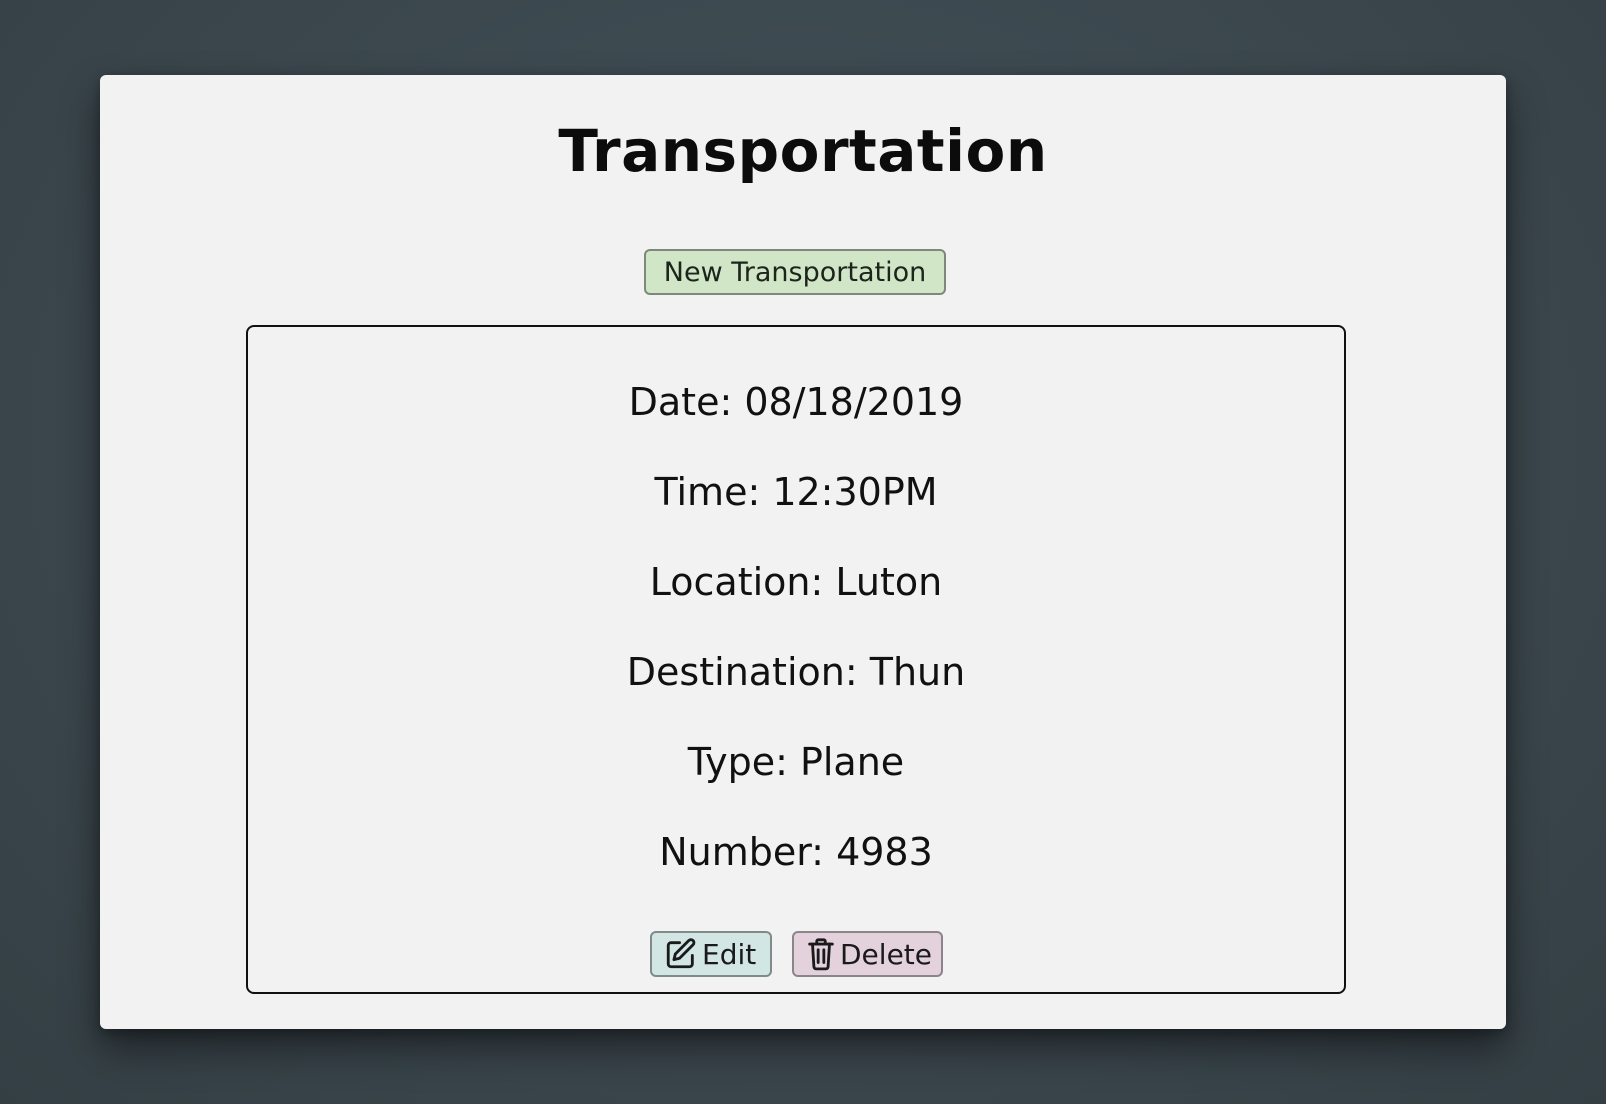  What do you see at coordinates (795, 272) in the screenshot?
I see `new-transportation-button: New Transportation` at bounding box center [795, 272].